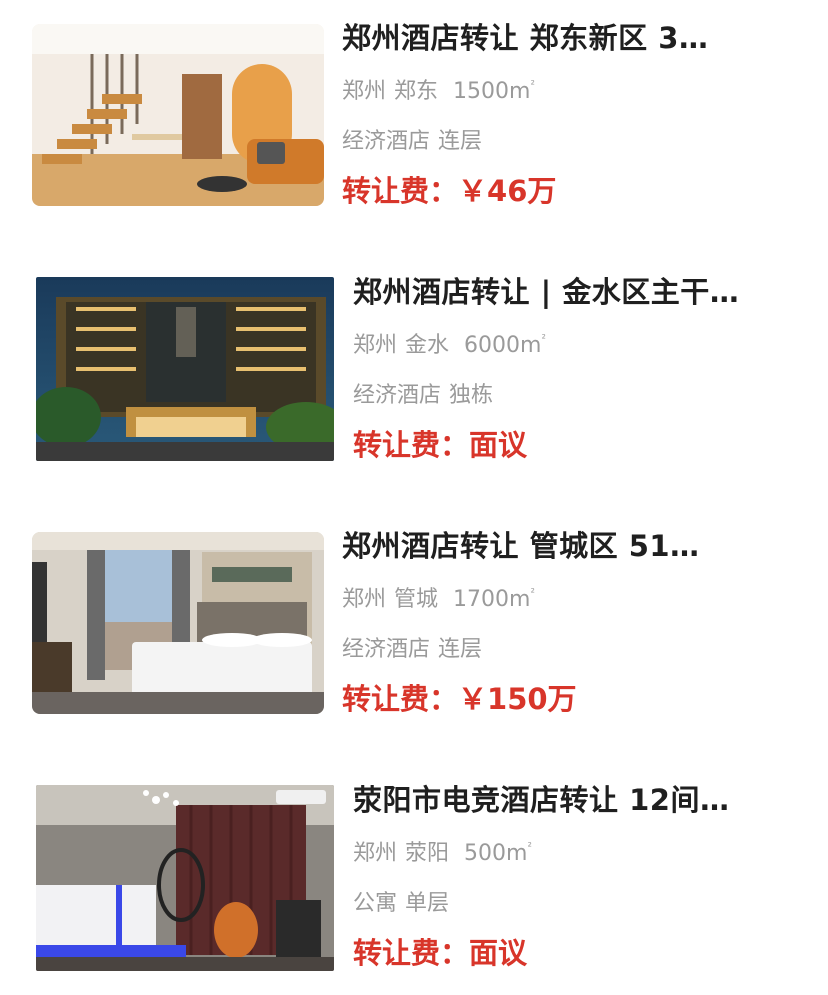 This screenshot has height=995, width=828. What do you see at coordinates (427, 345) in the screenshot?
I see `listing-district: 金水` at bounding box center [427, 345].